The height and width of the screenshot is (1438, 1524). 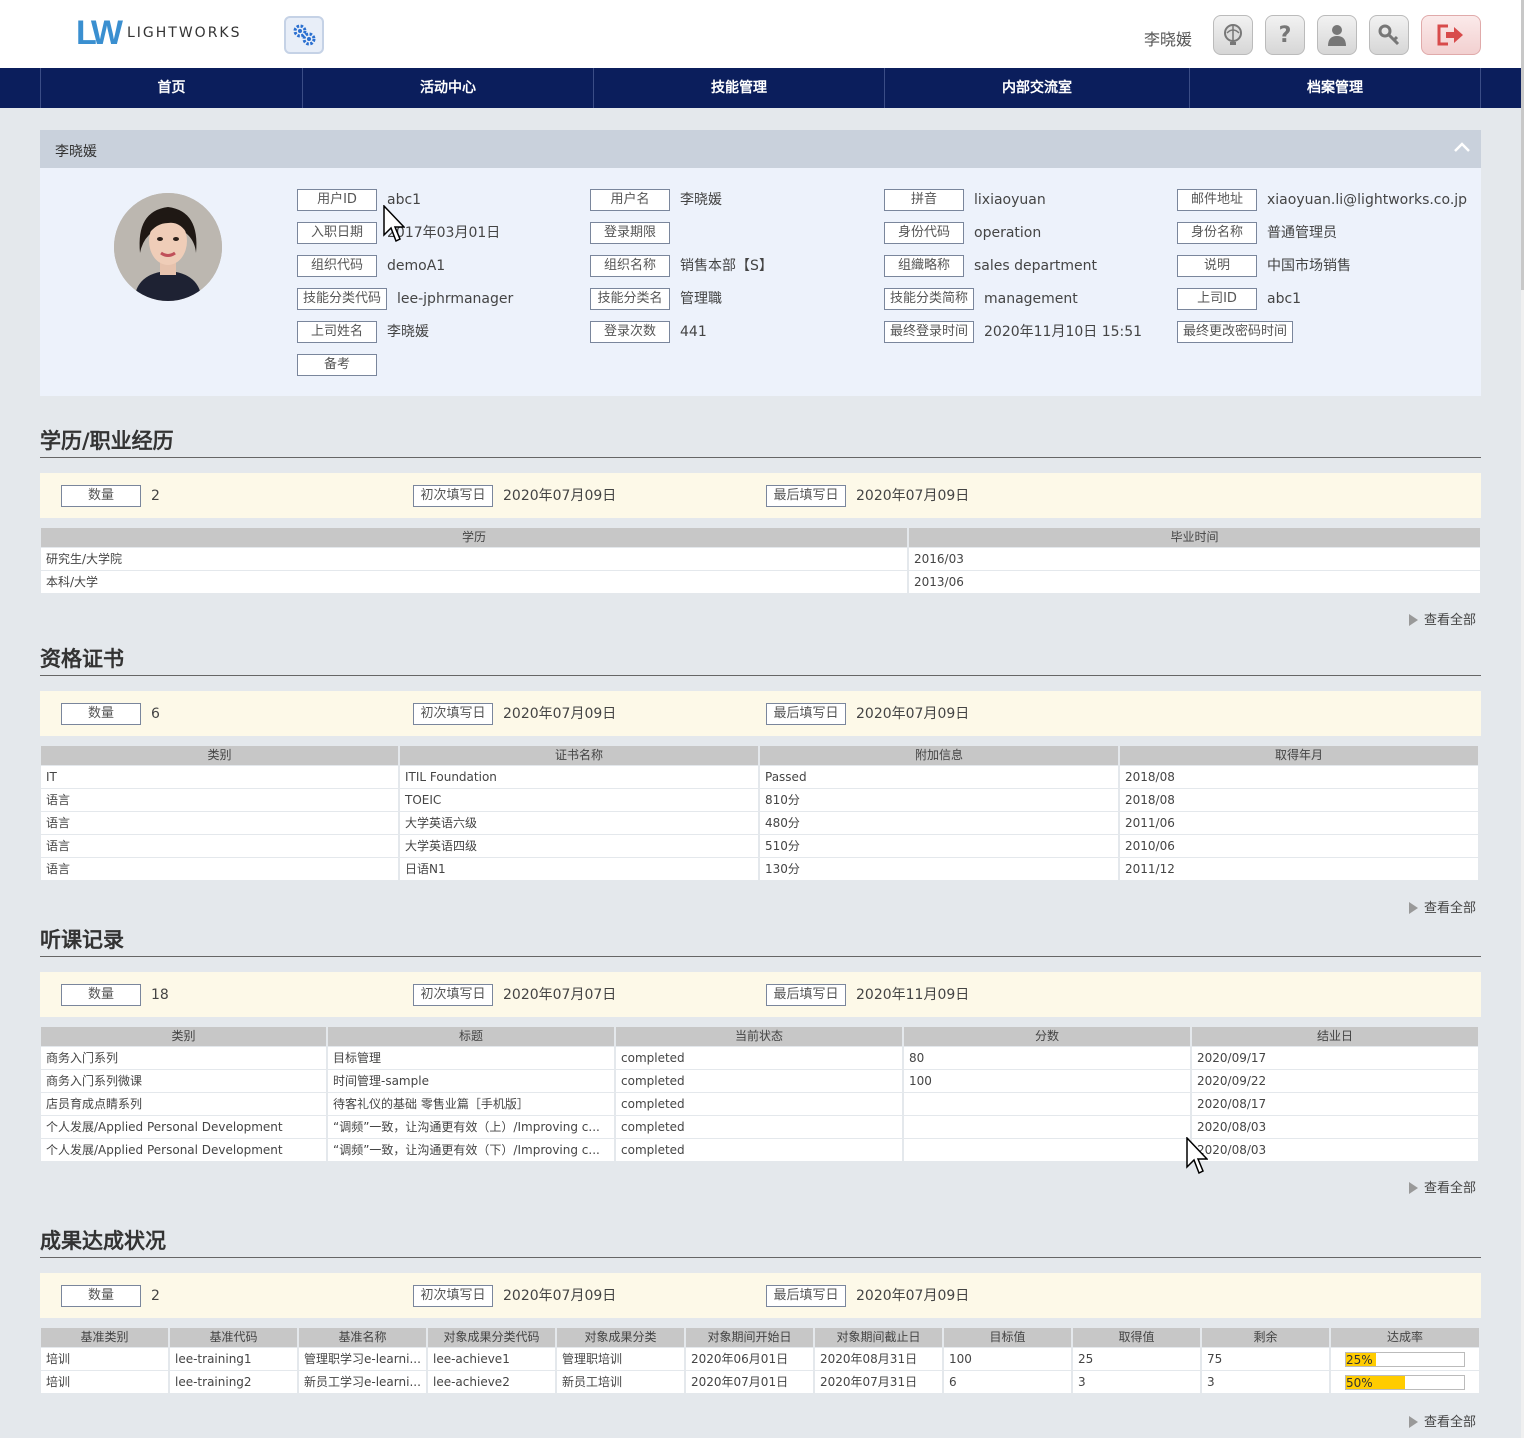 What do you see at coordinates (82, 940) in the screenshot?
I see `courses-title: 听课记录` at bounding box center [82, 940].